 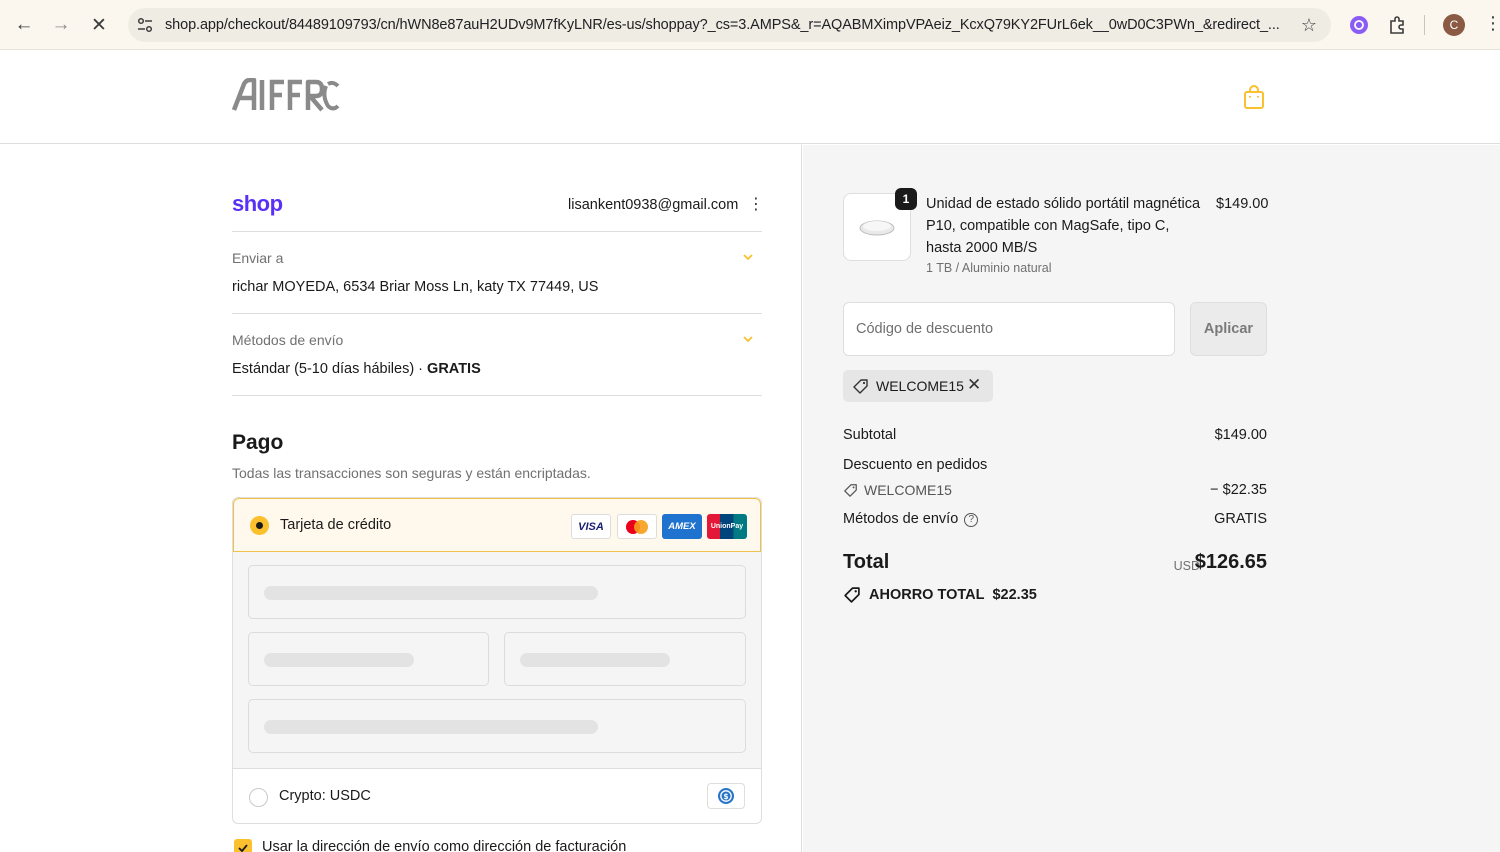 What do you see at coordinates (927, 595) in the screenshot?
I see `savings-label: AHORRO TOTAL` at bounding box center [927, 595].